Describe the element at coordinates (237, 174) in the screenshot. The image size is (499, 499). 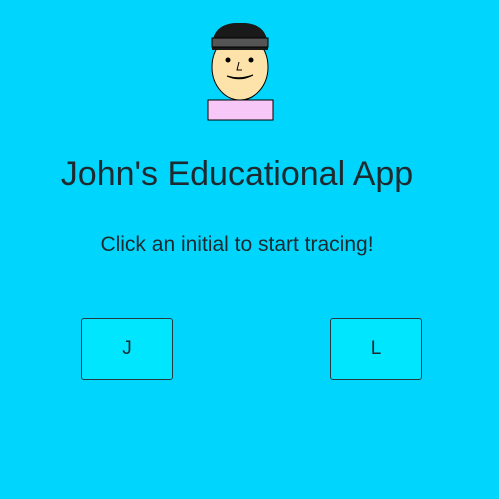
I see `app-title: John's Educational App` at that location.